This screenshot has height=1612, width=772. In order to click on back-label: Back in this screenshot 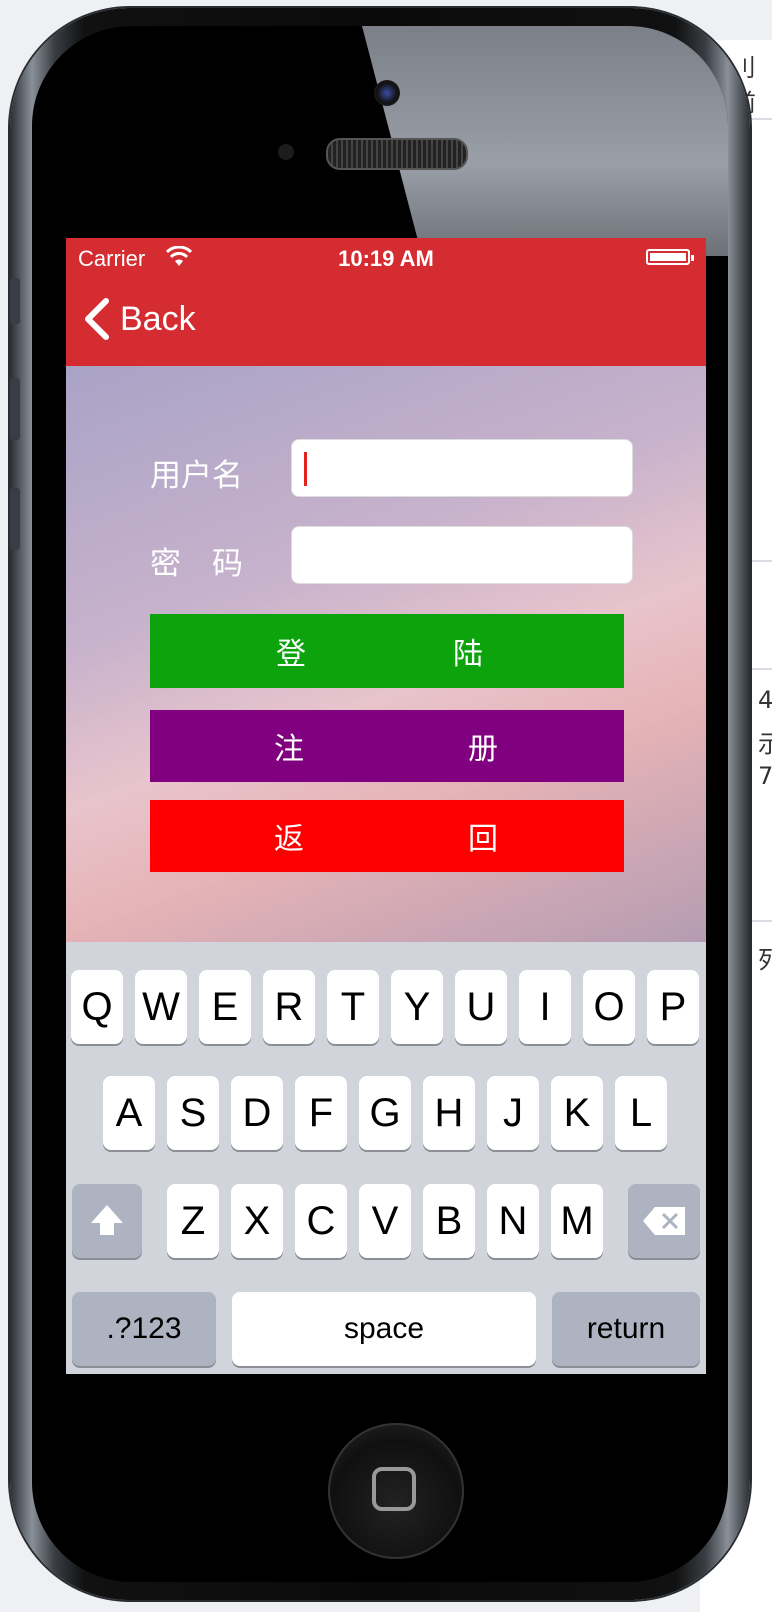, I will do `click(158, 318)`.